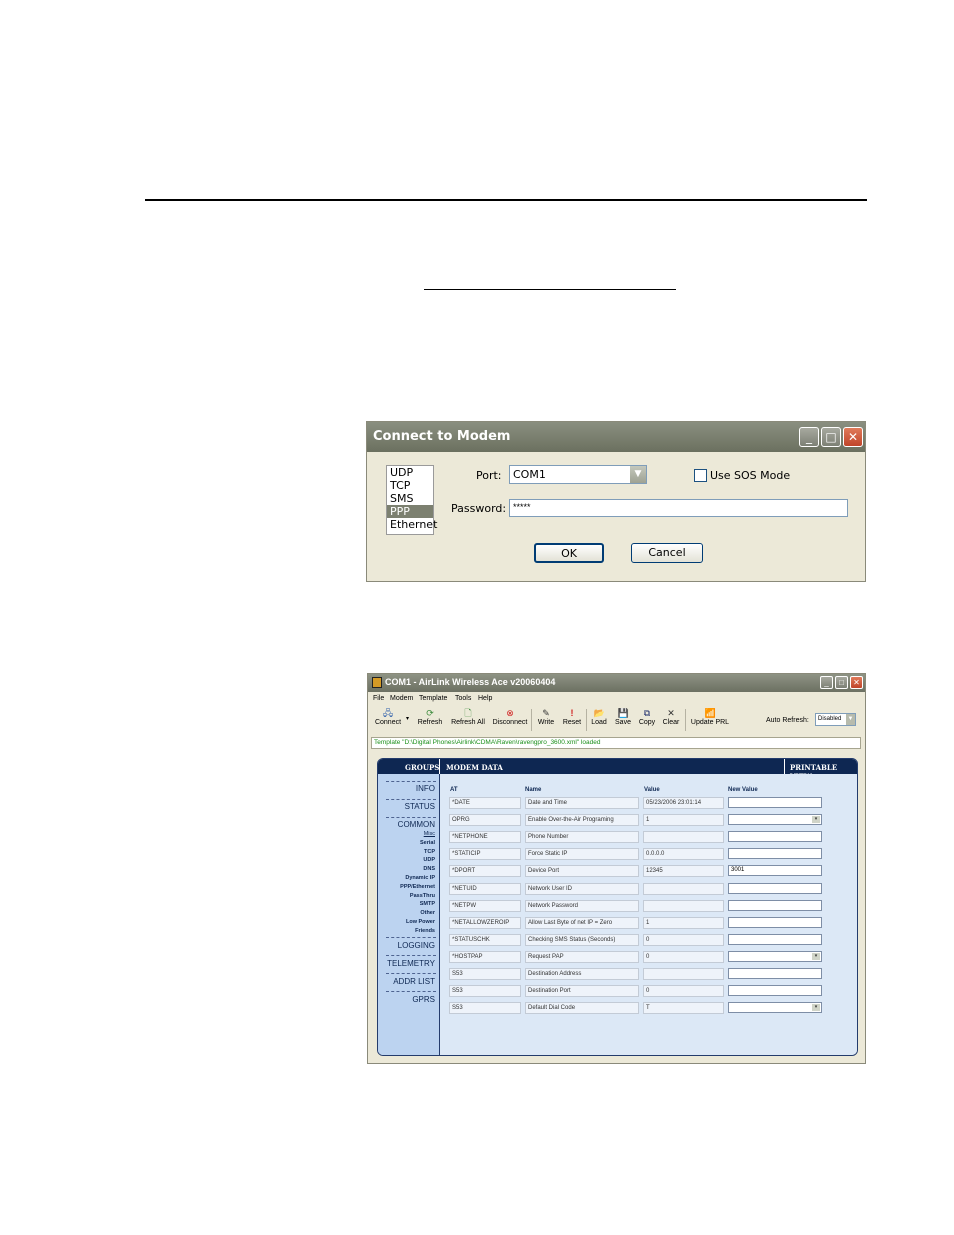 This screenshot has width=954, height=1235. I want to click on app-icon, so click(377, 682).